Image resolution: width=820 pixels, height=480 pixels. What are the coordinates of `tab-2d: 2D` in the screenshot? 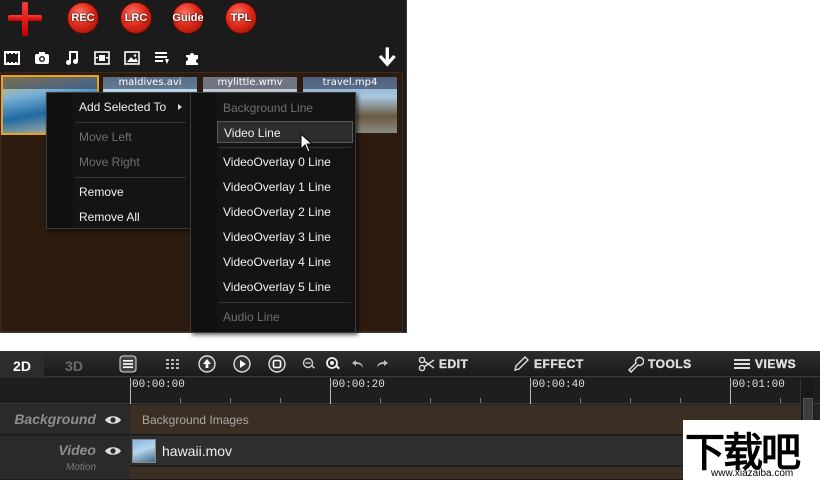 It's located at (22, 366).